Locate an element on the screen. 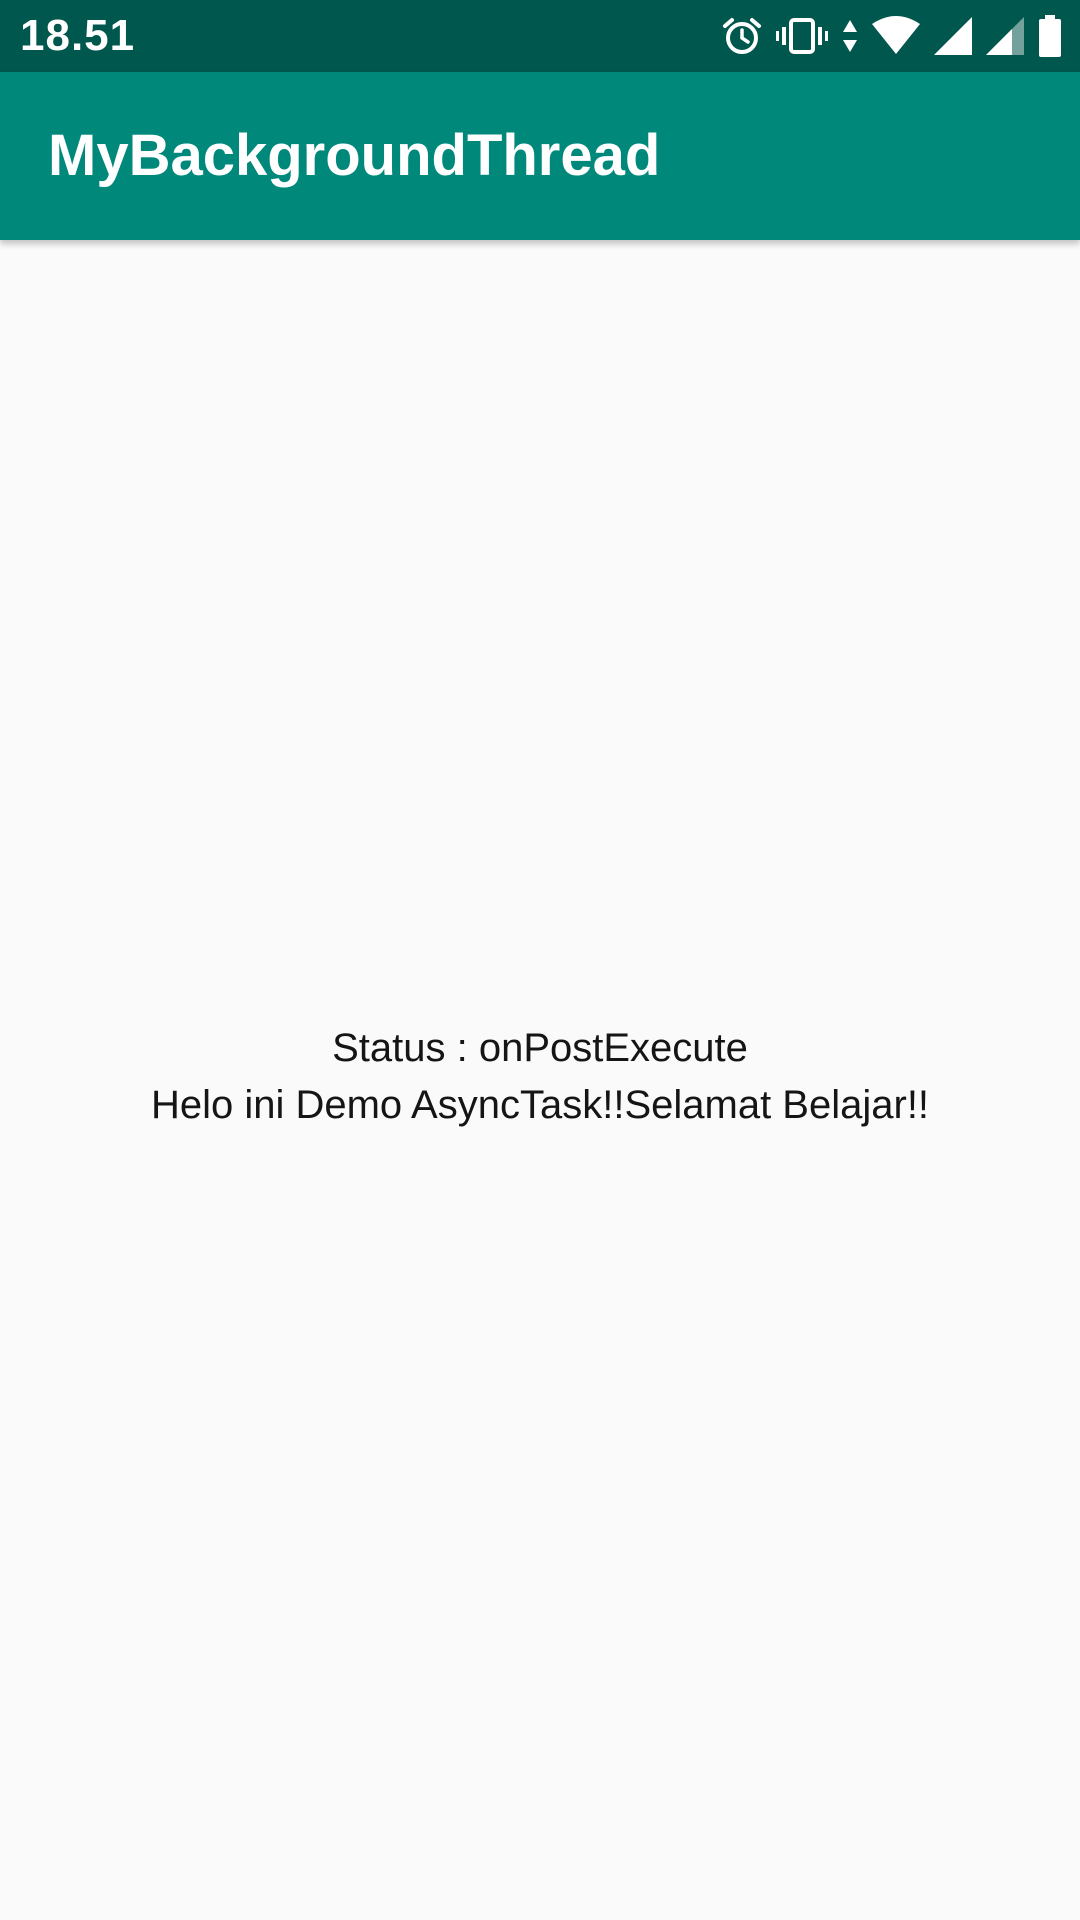 The height and width of the screenshot is (1920, 1080). status-line: Status : onPostExecute is located at coordinates (540, 1048).